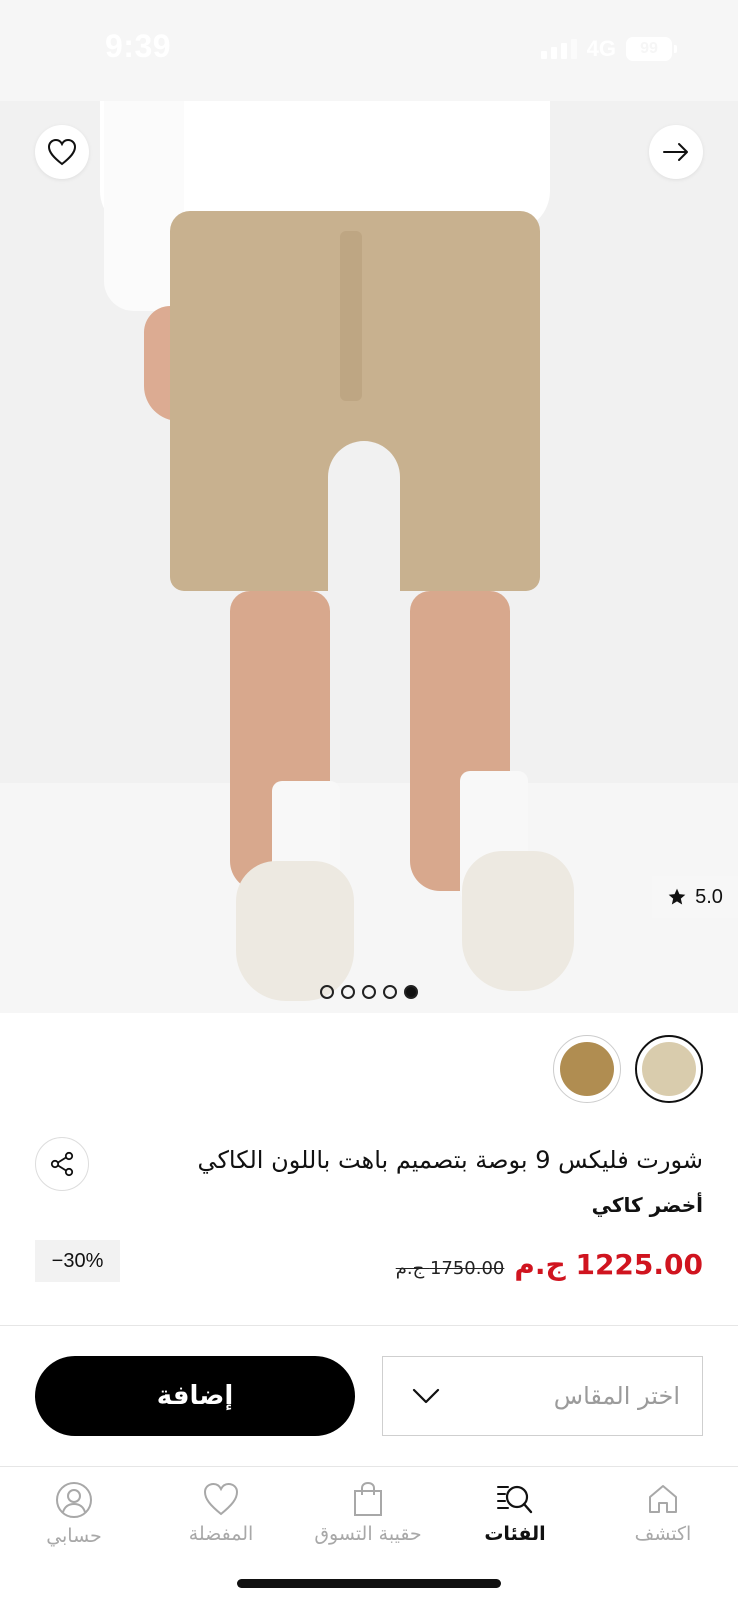 The width and height of the screenshot is (738, 1600). I want to click on battery-icon: 99, so click(651, 49).